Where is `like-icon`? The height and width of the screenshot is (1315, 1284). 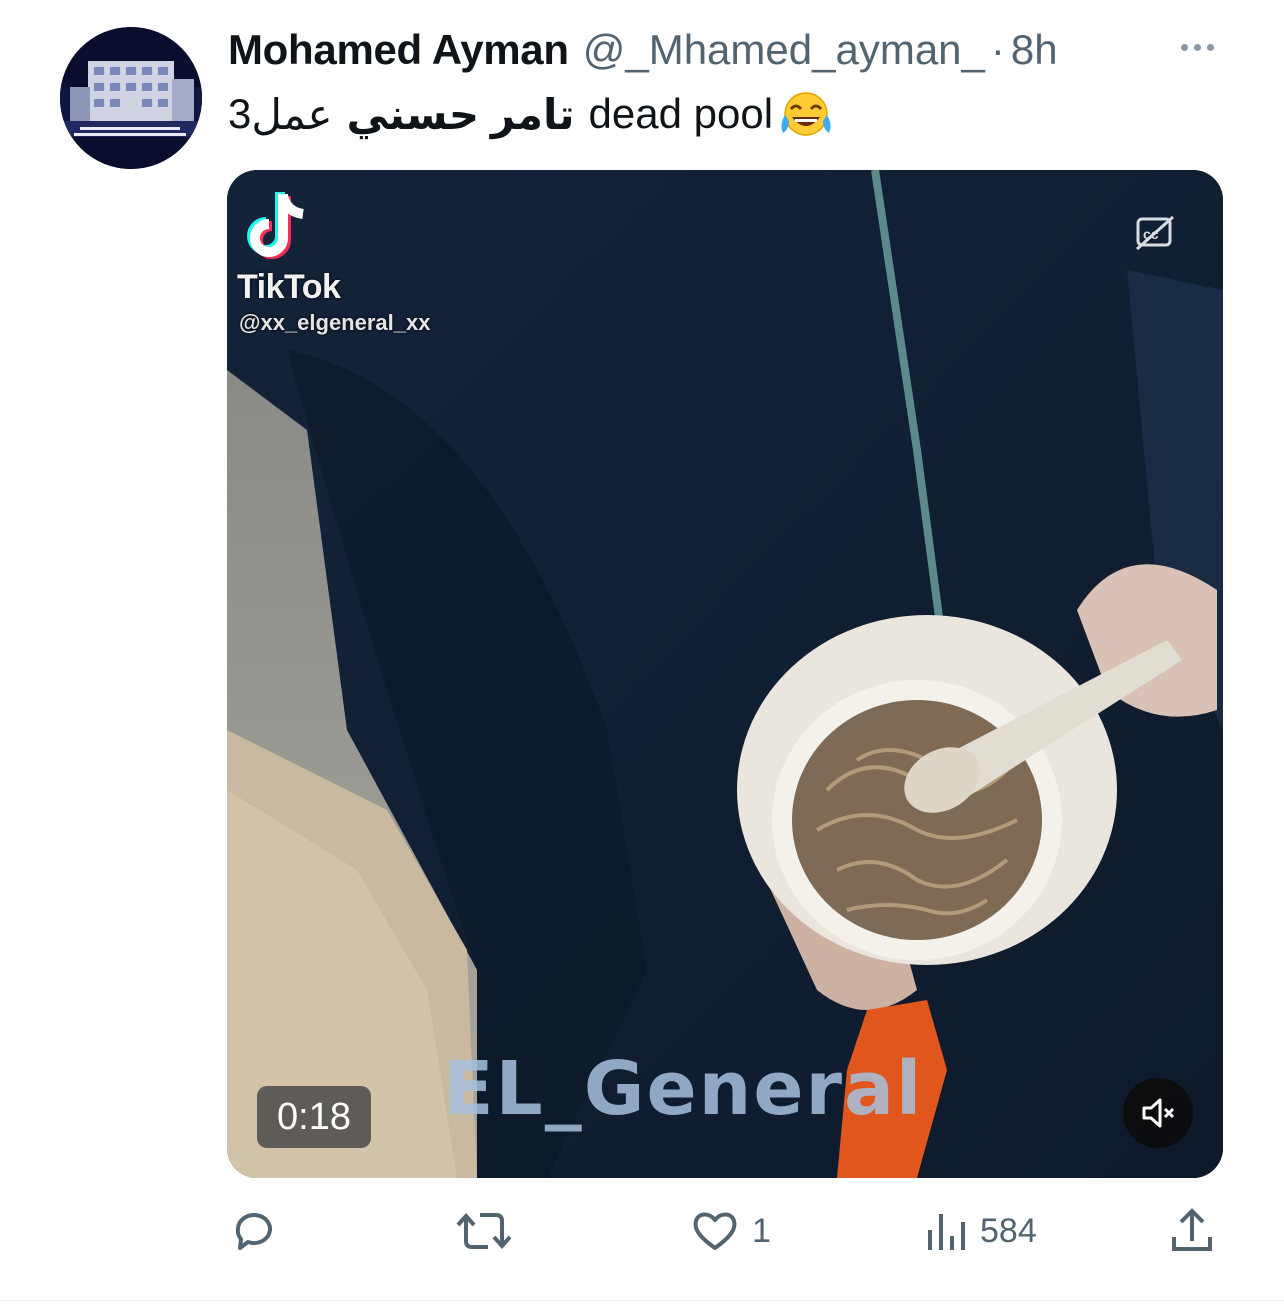 like-icon is located at coordinates (715, 1231).